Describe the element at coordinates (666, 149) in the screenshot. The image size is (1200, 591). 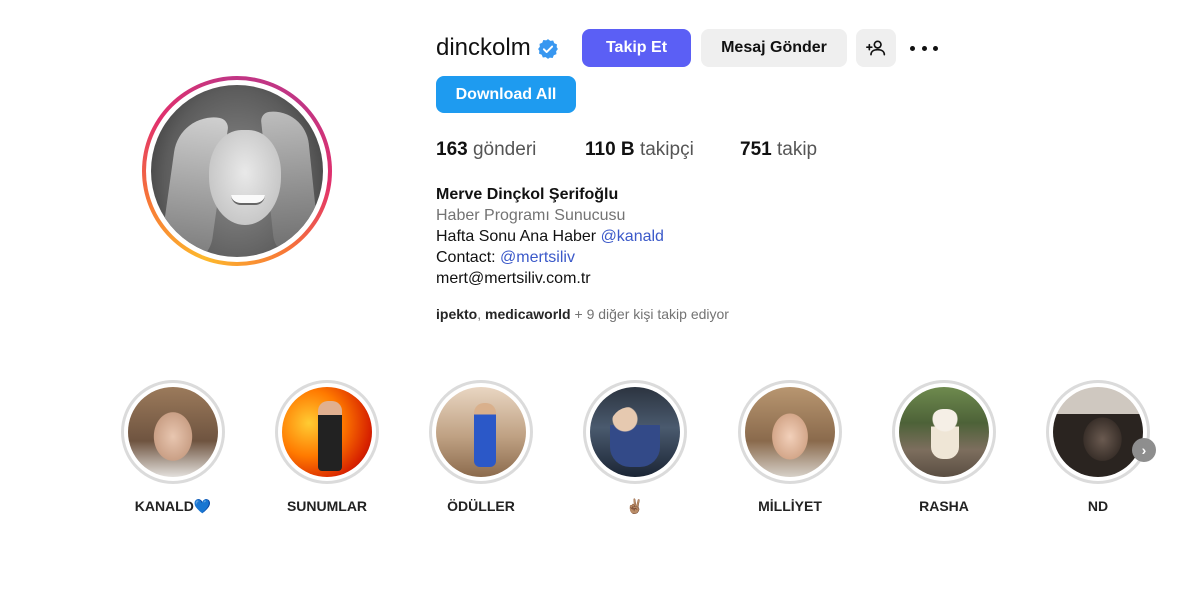
I see `followers-label: takipçi` at that location.